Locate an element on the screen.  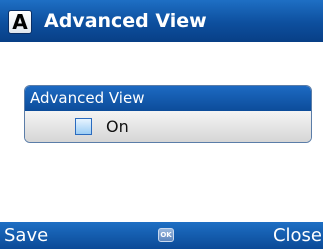
close-softkey: Close is located at coordinates (297, 236).